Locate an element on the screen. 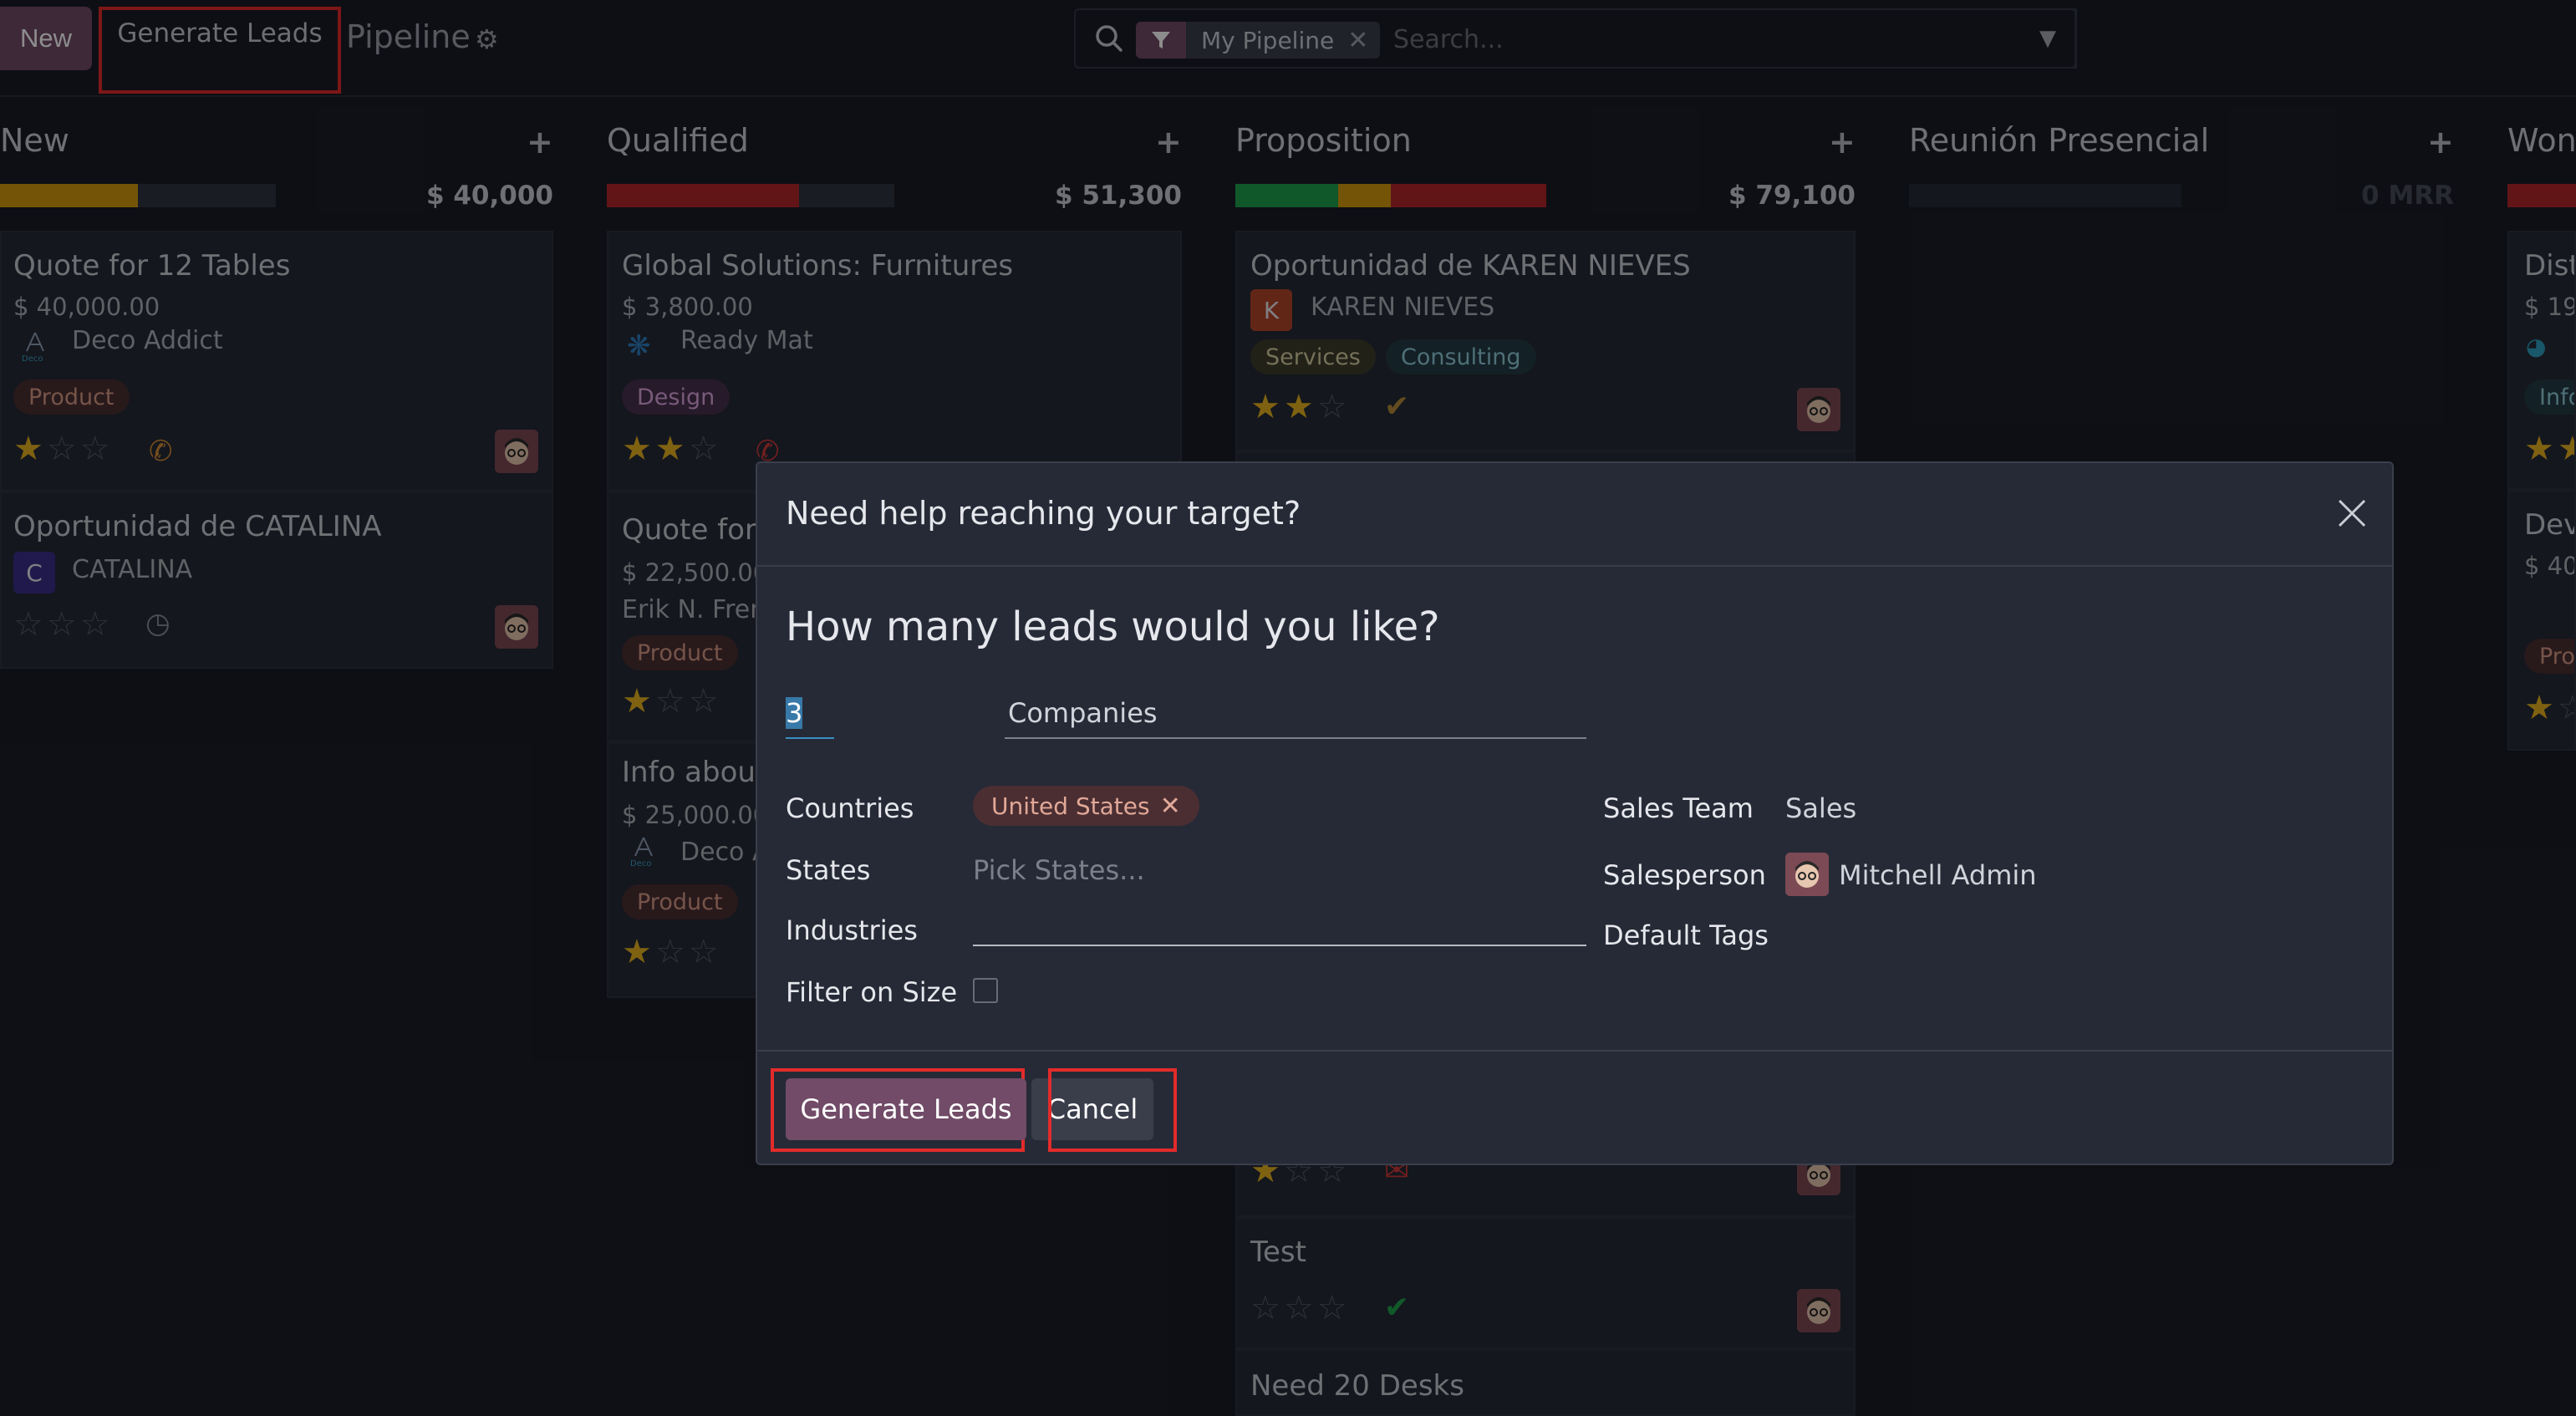 Image resolution: width=2576 pixels, height=1416 pixels. default-tags-label: Default Tags is located at coordinates (1686, 935).